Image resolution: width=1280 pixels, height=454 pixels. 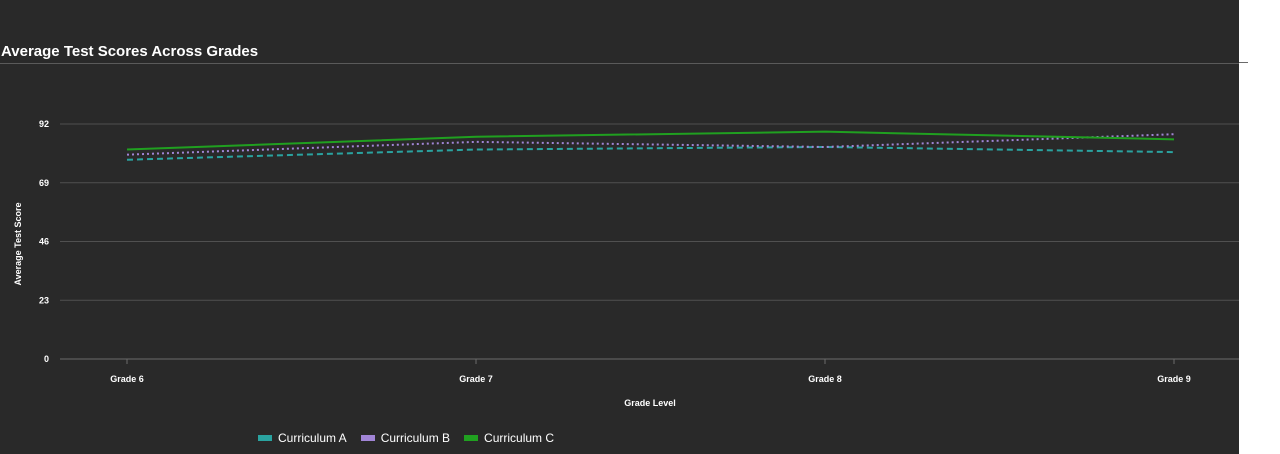 What do you see at coordinates (18, 243) in the screenshot?
I see `y-axis-title: Average Test Score` at bounding box center [18, 243].